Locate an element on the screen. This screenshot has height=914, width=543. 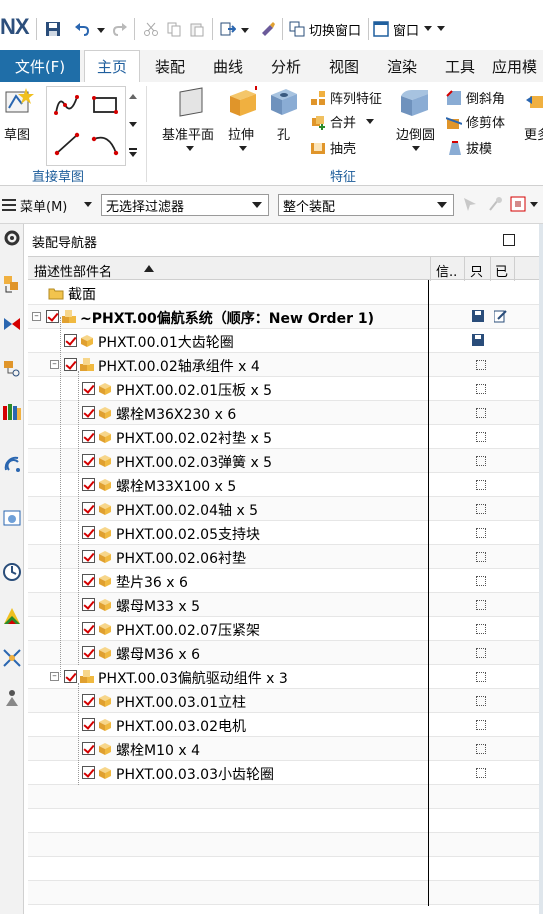
tree-row: PHXT.00.02.07压紧架 is located at coordinates (285, 629).